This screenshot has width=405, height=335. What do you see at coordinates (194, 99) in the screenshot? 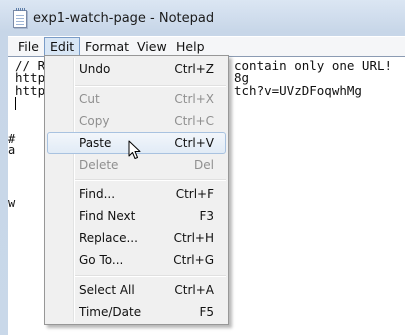
I see `menu-item-shortcut: Ctrl+X` at bounding box center [194, 99].